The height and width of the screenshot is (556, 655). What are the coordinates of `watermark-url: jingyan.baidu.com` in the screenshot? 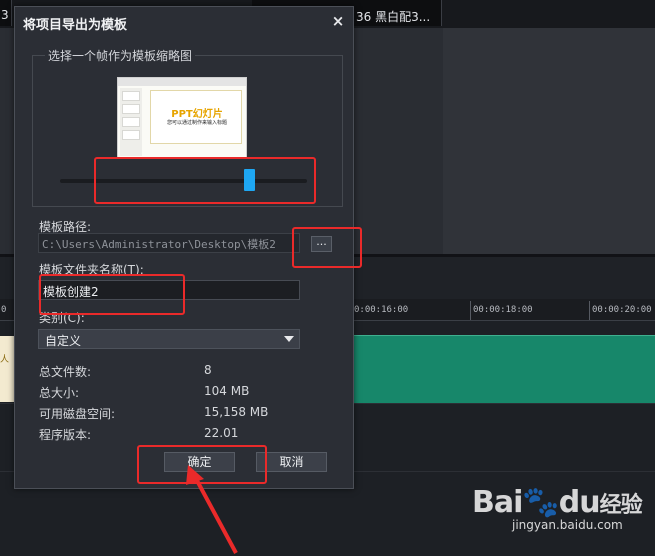 It's located at (567, 525).